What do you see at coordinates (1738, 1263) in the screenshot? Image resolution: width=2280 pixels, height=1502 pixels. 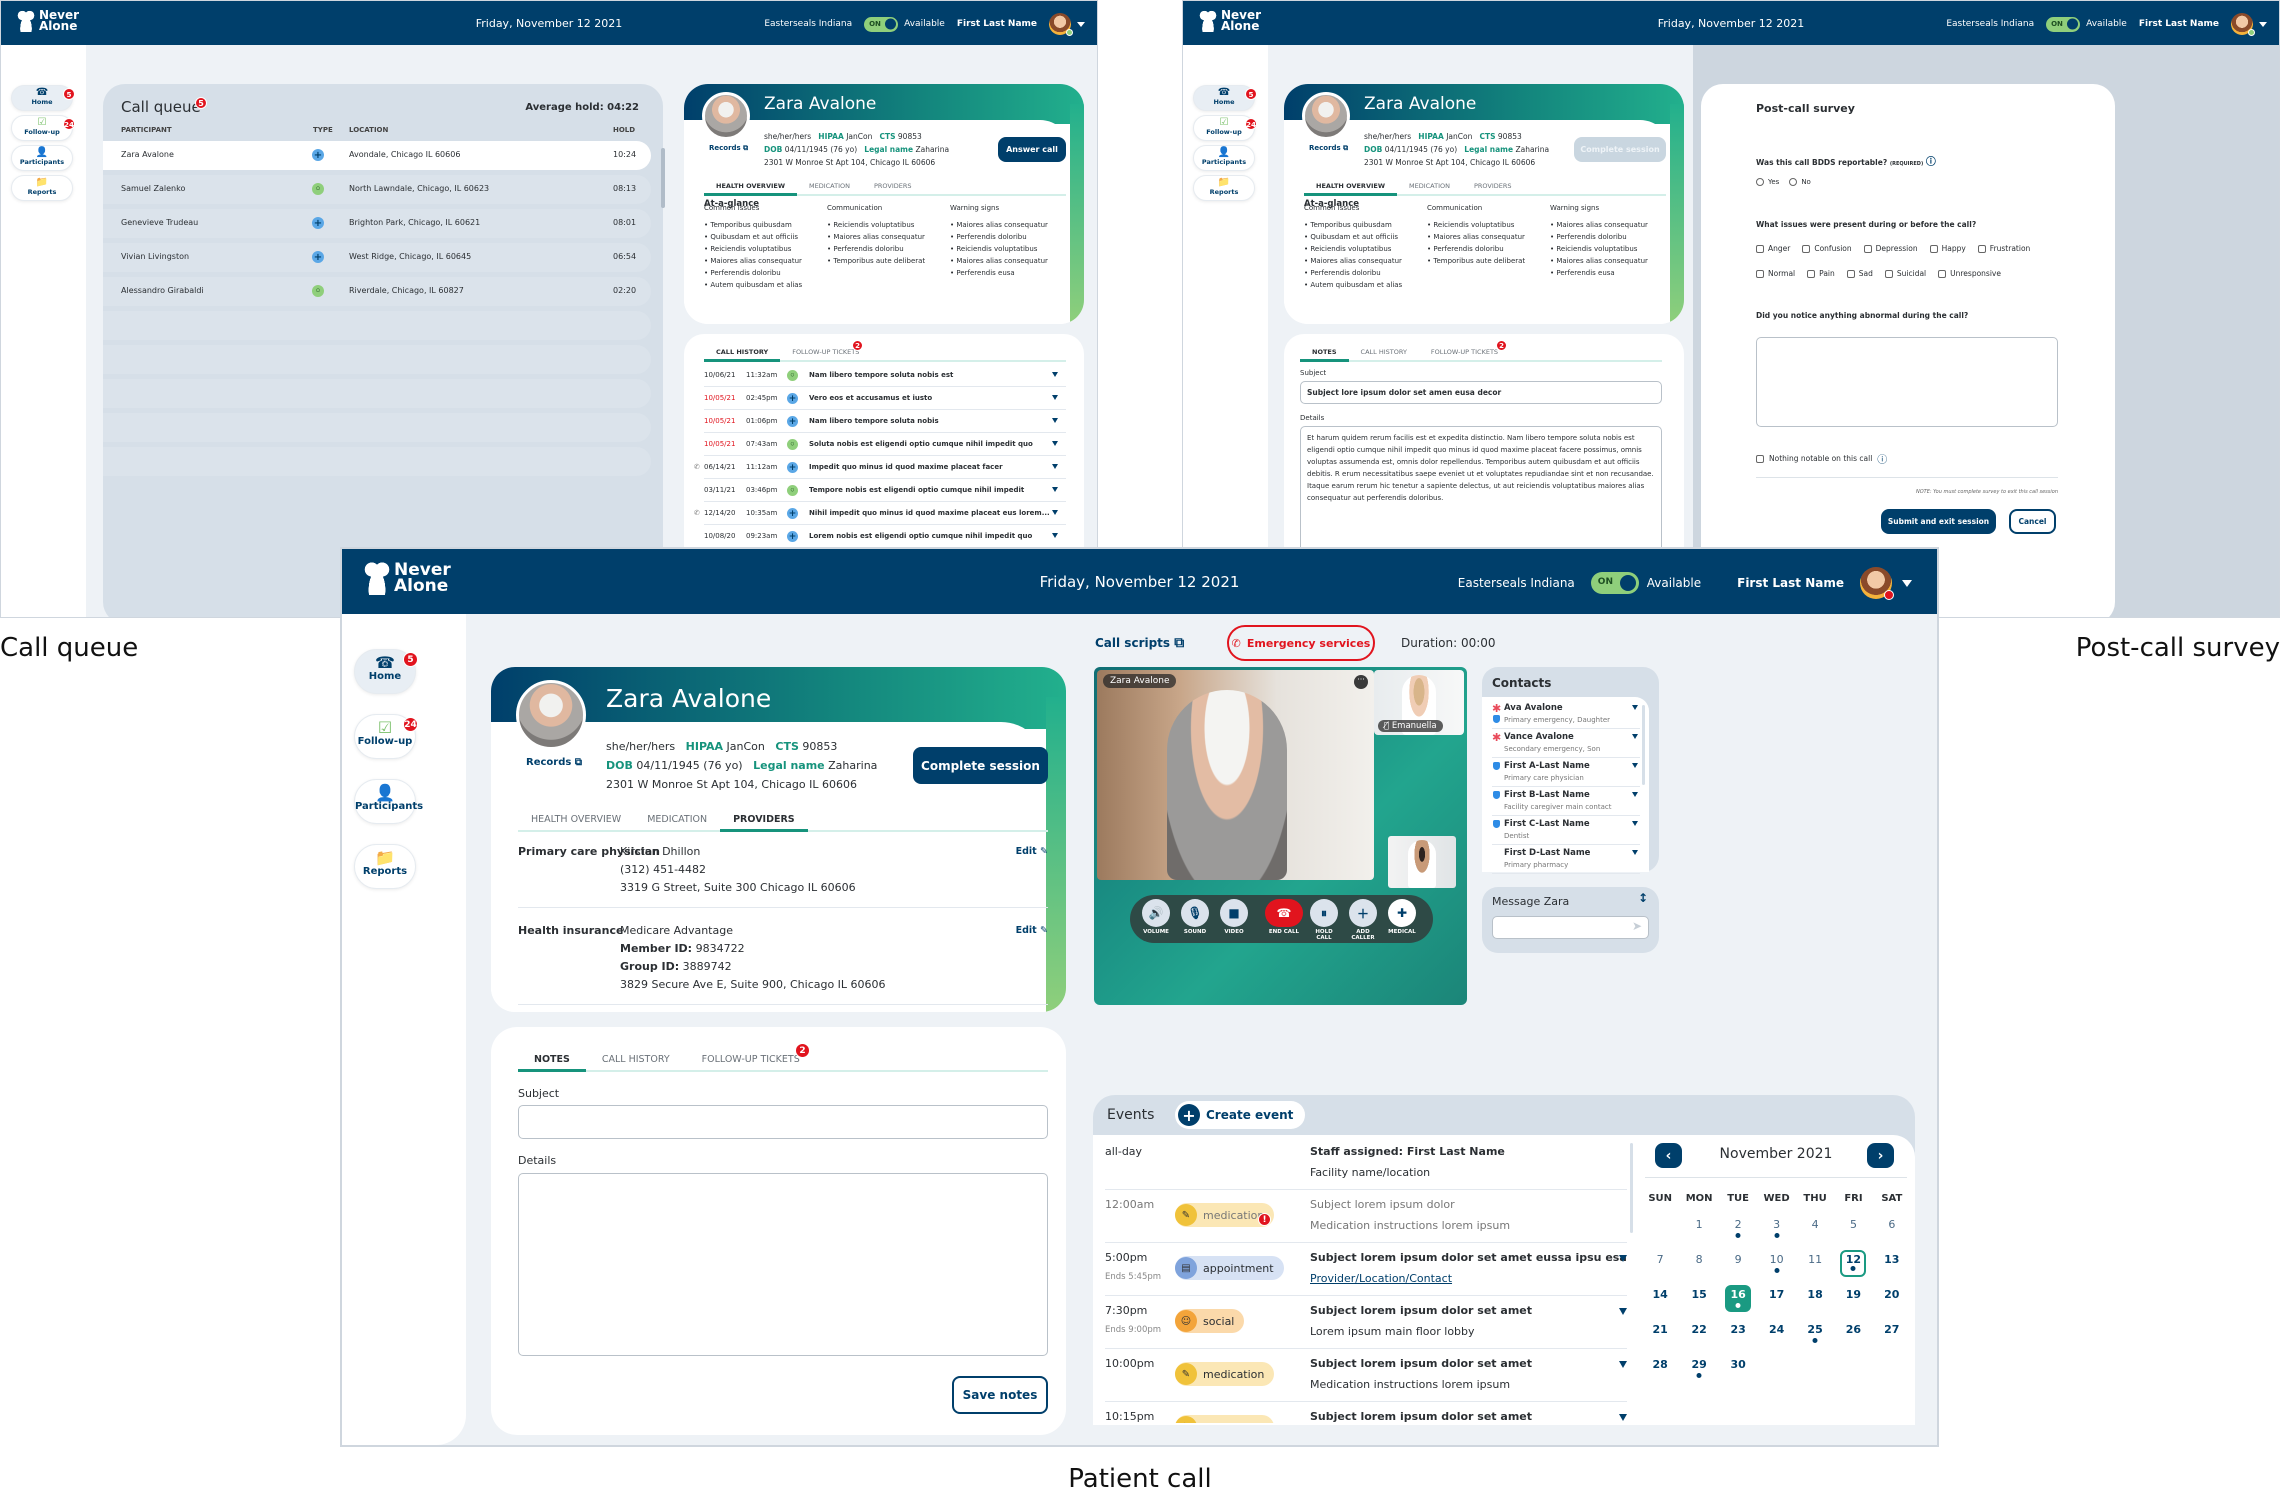 I see `calendar-day: 9` at bounding box center [1738, 1263].